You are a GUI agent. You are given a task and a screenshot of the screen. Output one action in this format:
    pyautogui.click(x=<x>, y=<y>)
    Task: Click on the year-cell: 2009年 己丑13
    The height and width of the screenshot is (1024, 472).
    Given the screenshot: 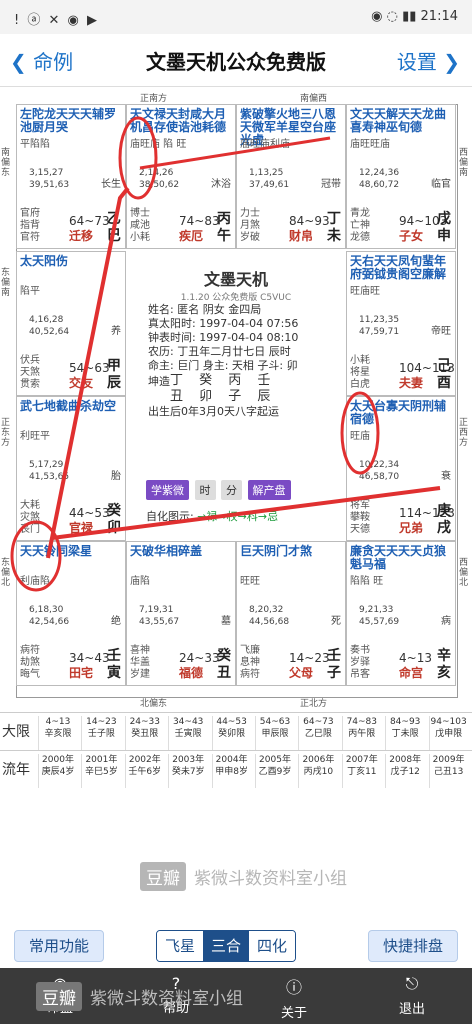 What is the action you would take?
    pyautogui.click(x=448, y=771)
    